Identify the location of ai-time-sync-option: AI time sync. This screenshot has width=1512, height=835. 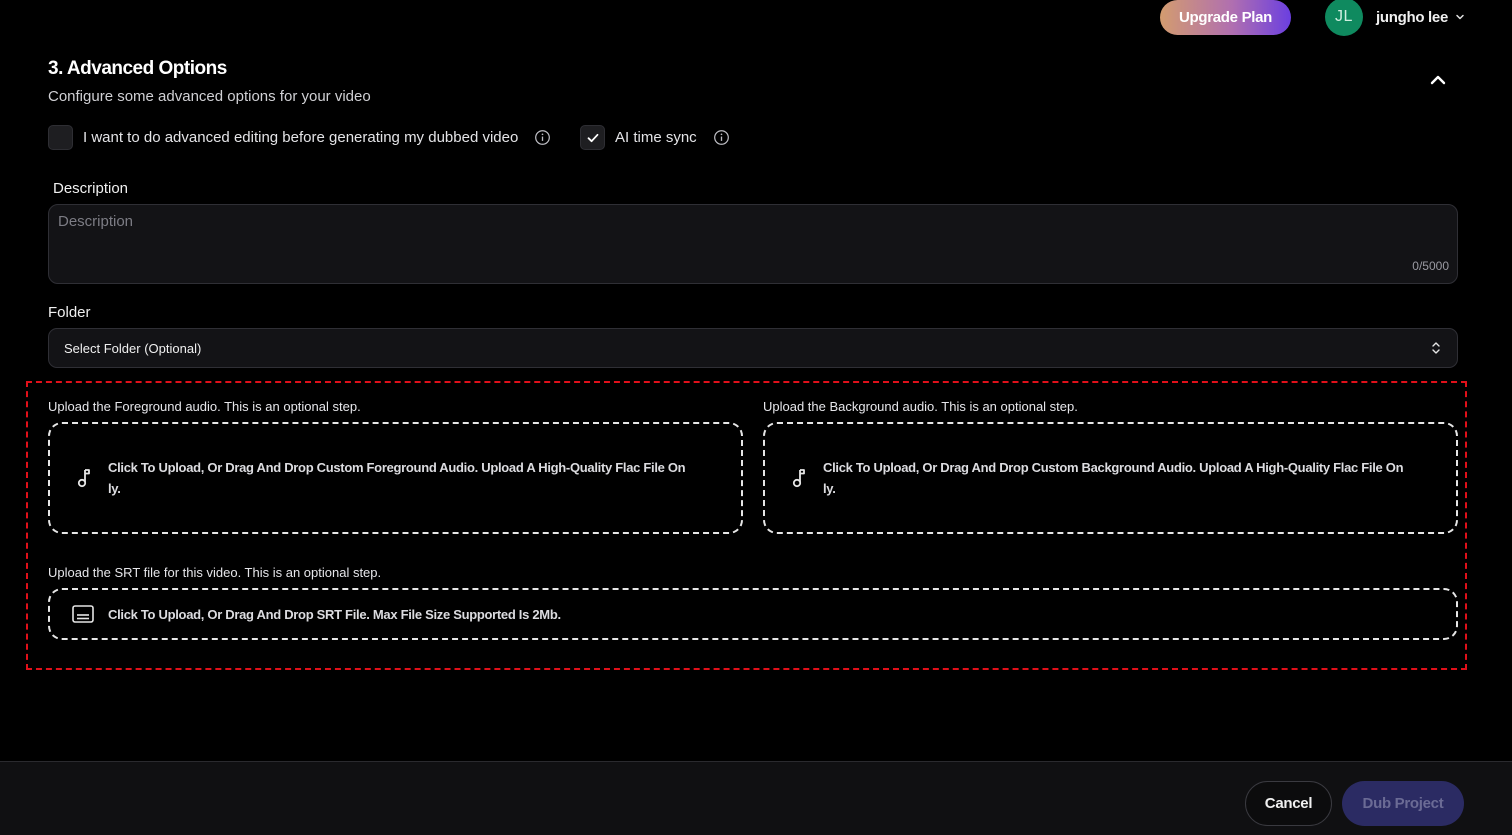
(655, 137).